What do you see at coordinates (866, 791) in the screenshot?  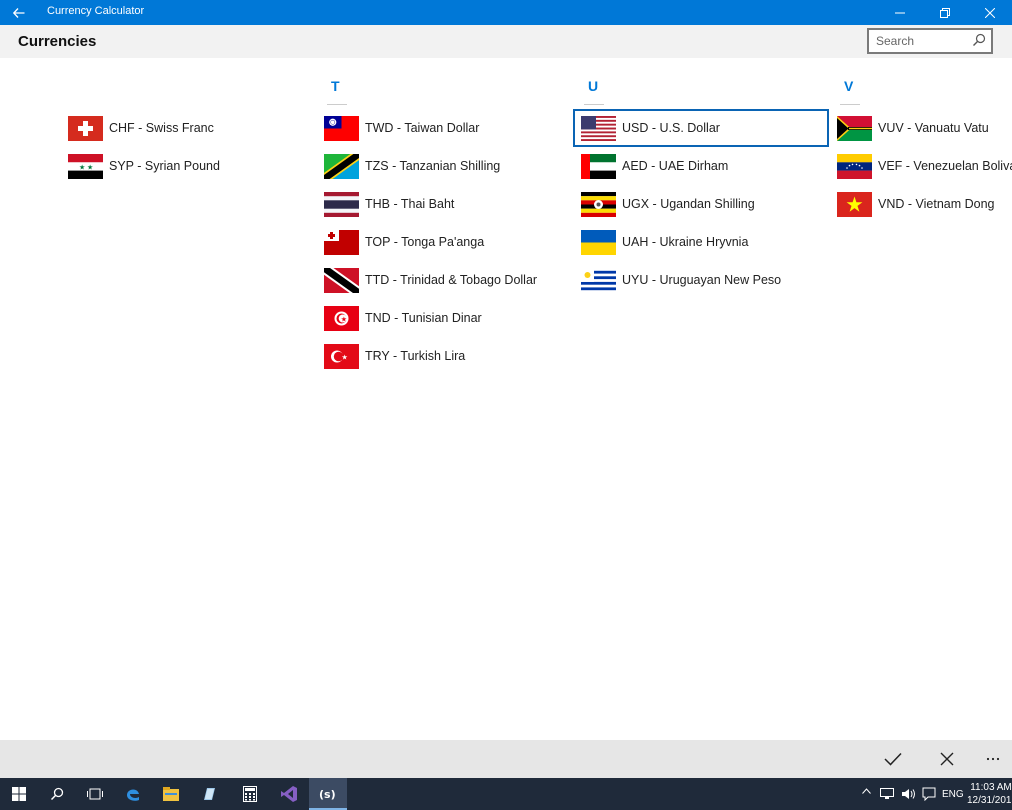 I see `chevron-up-icon` at bounding box center [866, 791].